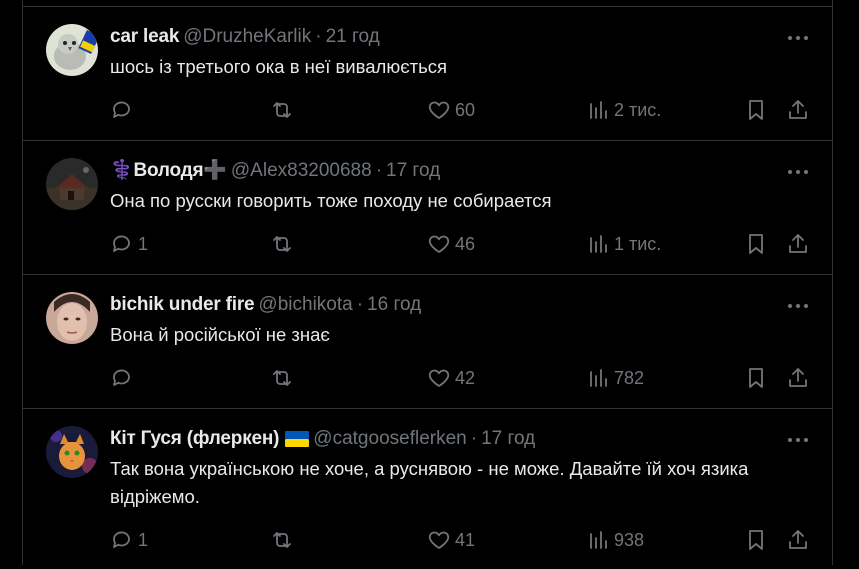 The width and height of the screenshot is (859, 569). What do you see at coordinates (451, 540) in the screenshot?
I see `like-button: 41` at bounding box center [451, 540].